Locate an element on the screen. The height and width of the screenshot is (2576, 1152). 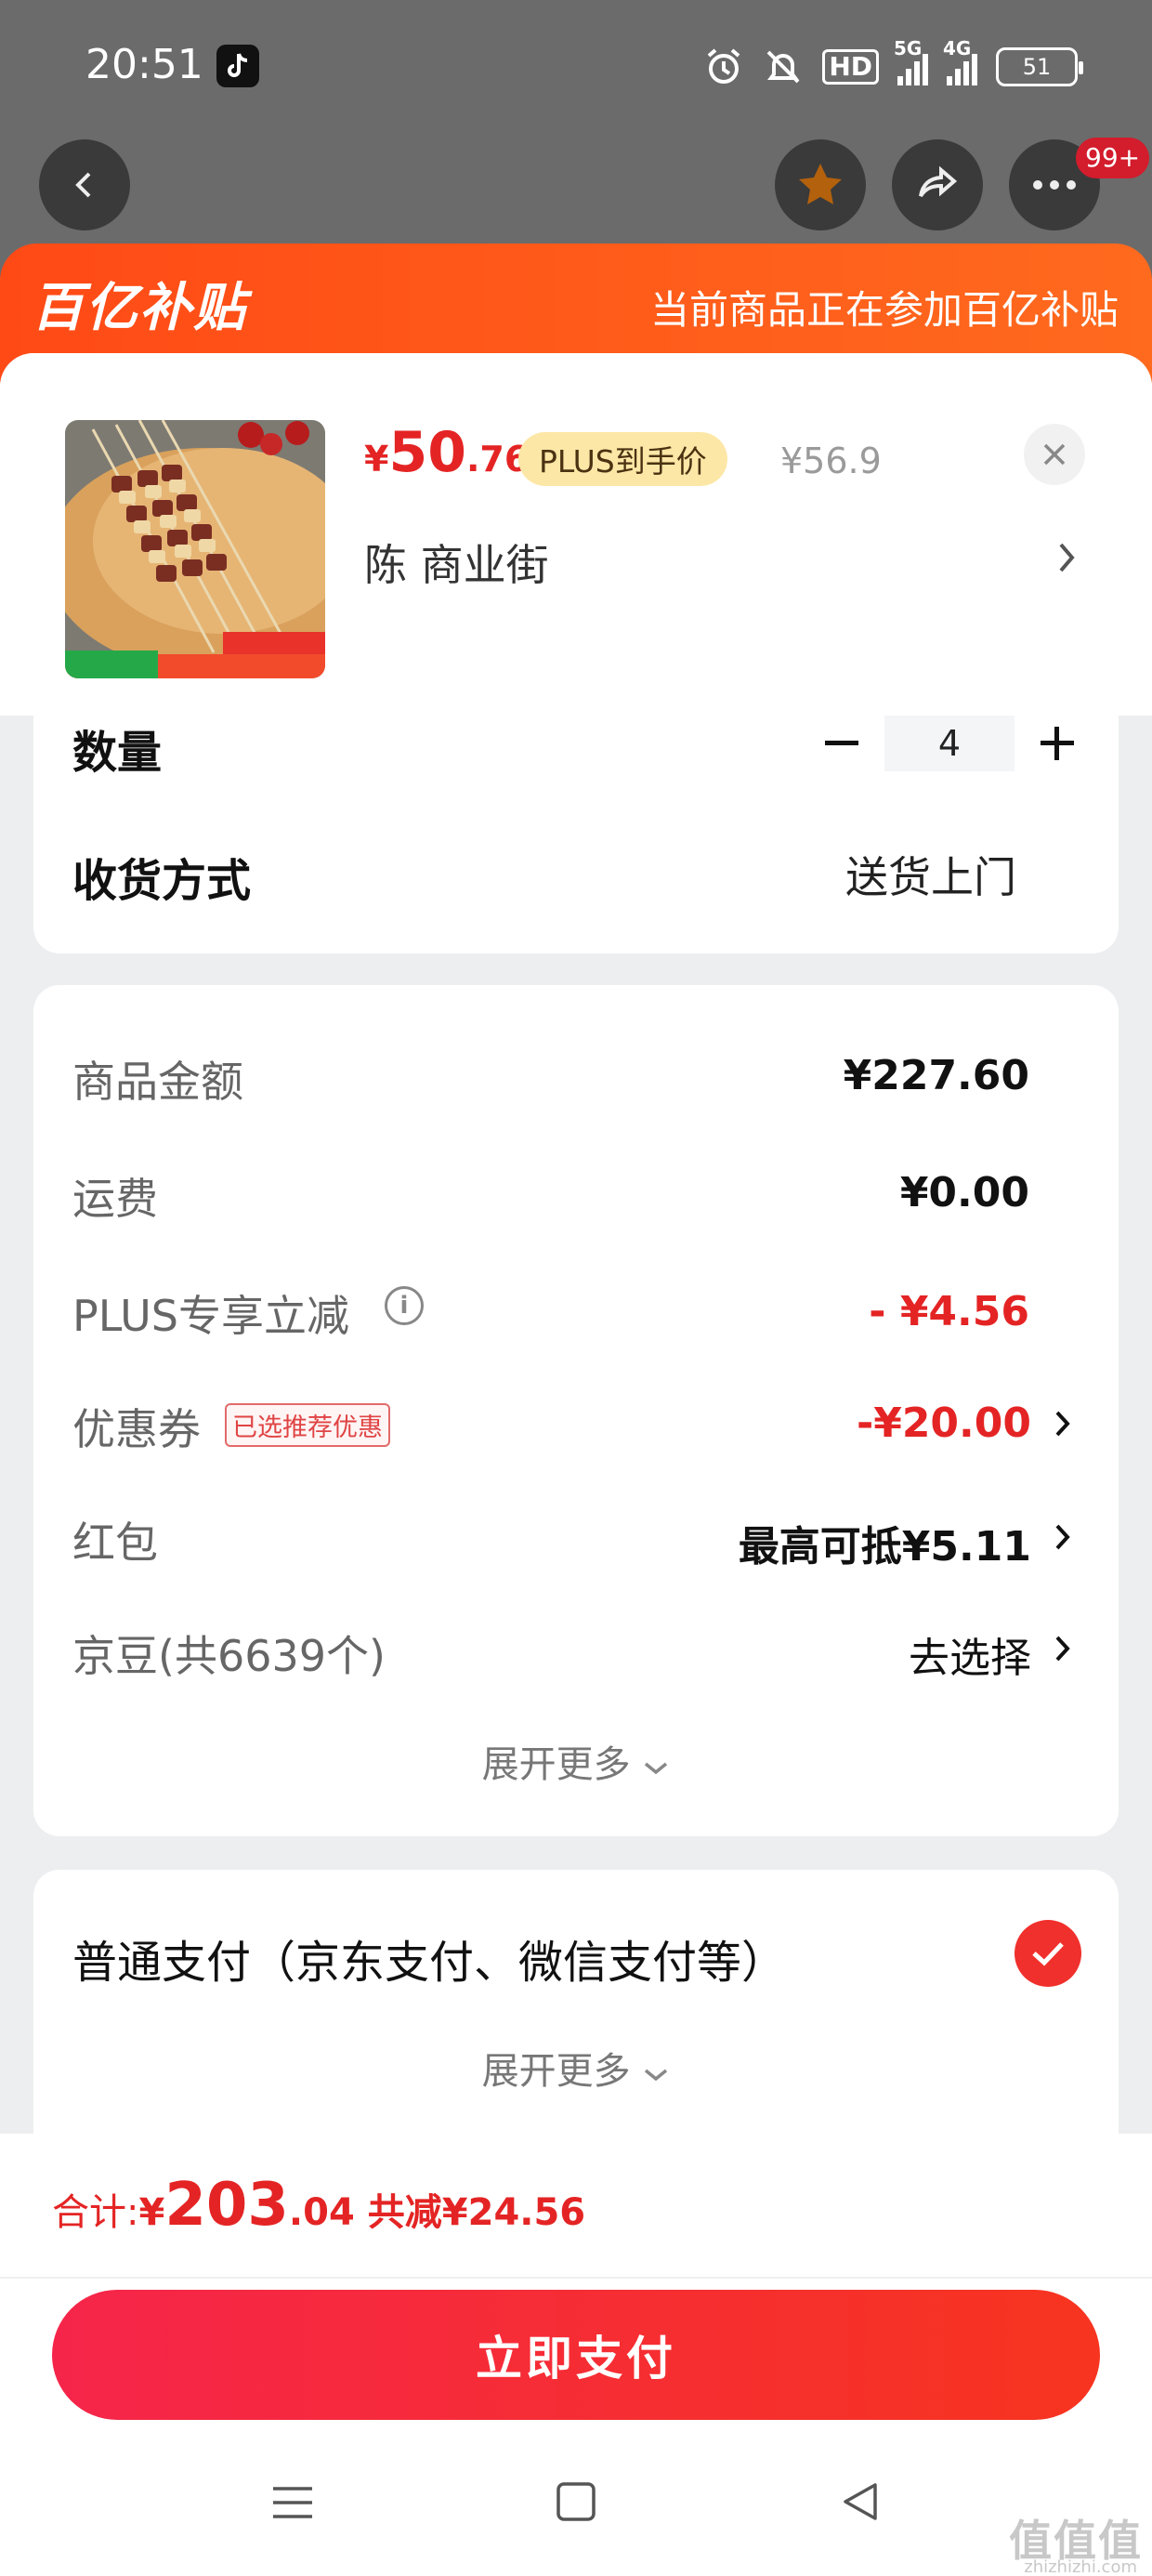
footer-divider is located at coordinates (576, 2278).